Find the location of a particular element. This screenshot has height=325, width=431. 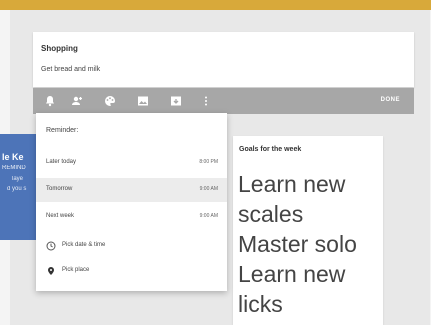

blue-note-line1: REMIND is located at coordinates (14, 168).